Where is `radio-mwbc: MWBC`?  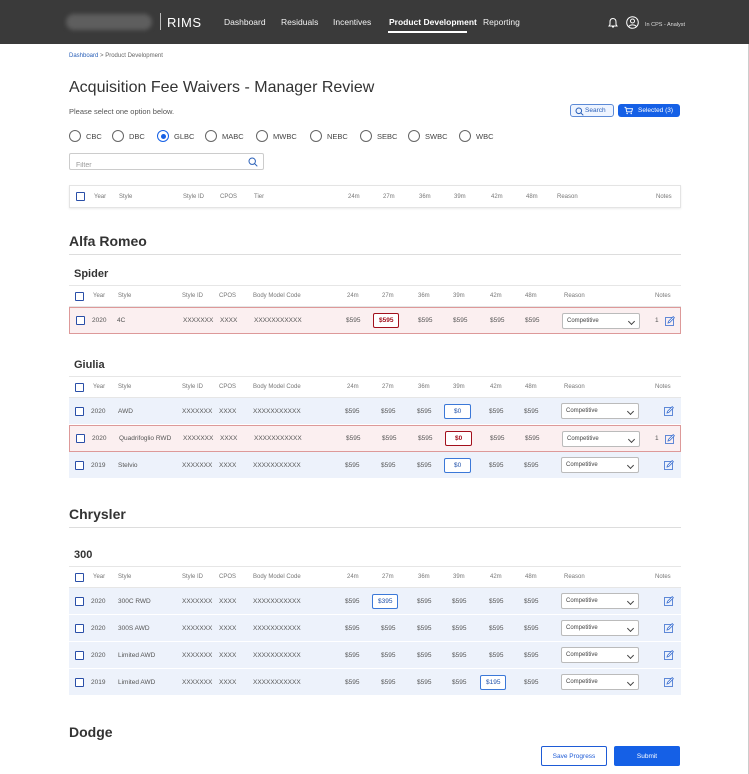
radio-mwbc: MWBC is located at coordinates (276, 136).